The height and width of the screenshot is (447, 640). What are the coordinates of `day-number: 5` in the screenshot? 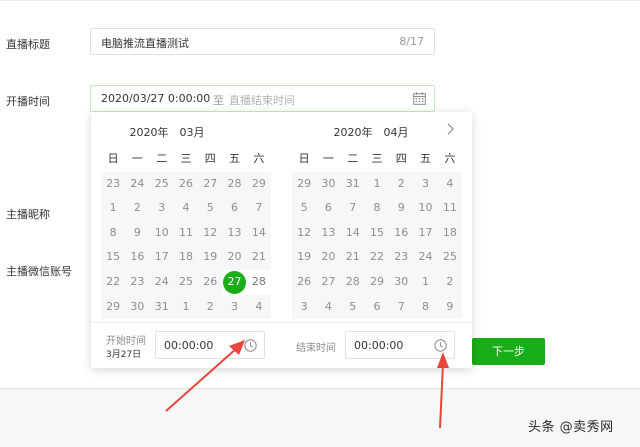 It's located at (304, 208).